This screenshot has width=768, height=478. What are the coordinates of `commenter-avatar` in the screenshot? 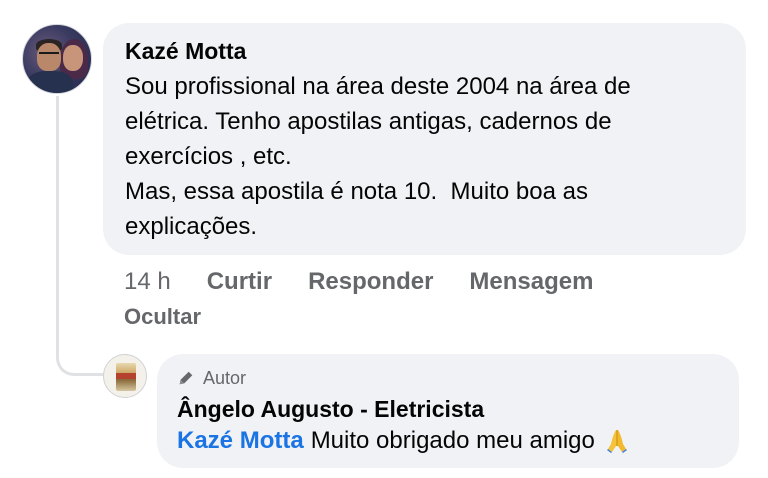 It's located at (57, 59).